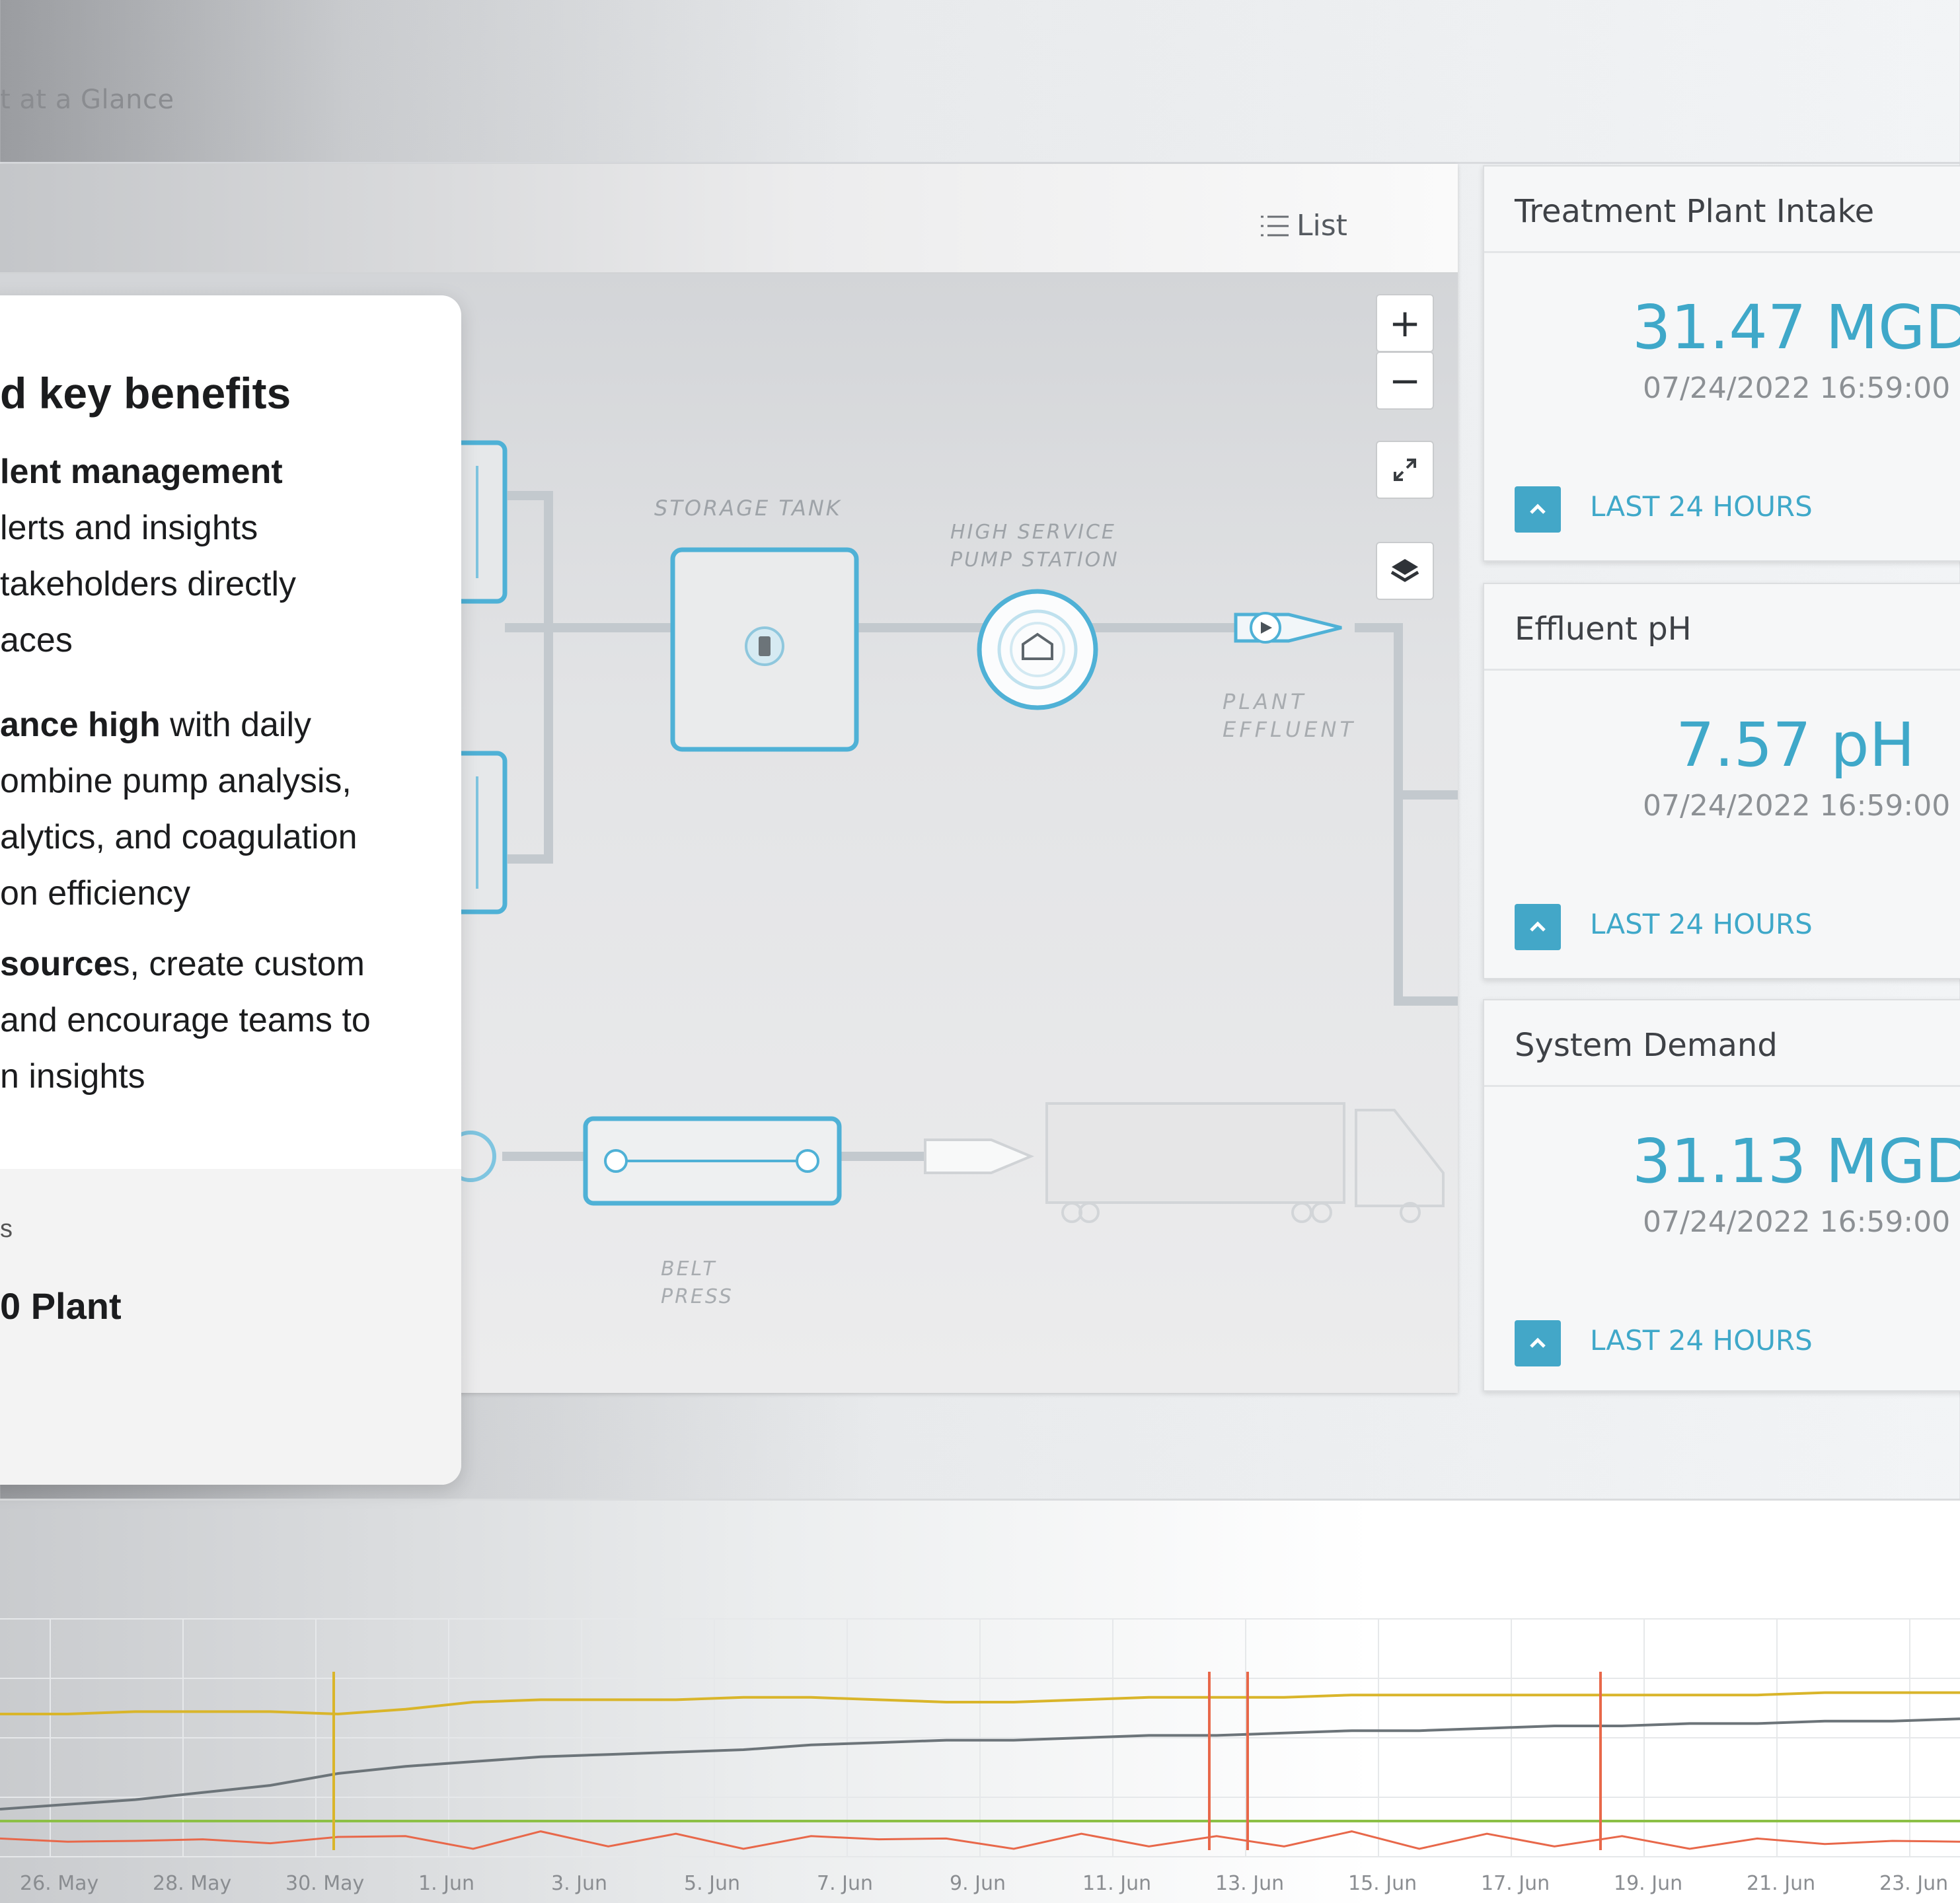  Describe the element at coordinates (1648, 1883) in the screenshot. I see `x-tick-label: 19. Jun` at that location.